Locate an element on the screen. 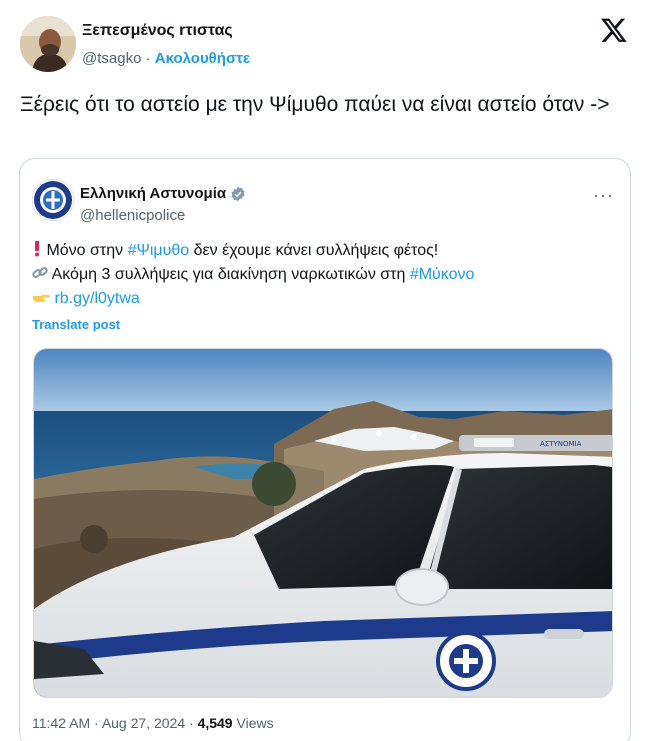  x-logo-icon is located at coordinates (614, 30).